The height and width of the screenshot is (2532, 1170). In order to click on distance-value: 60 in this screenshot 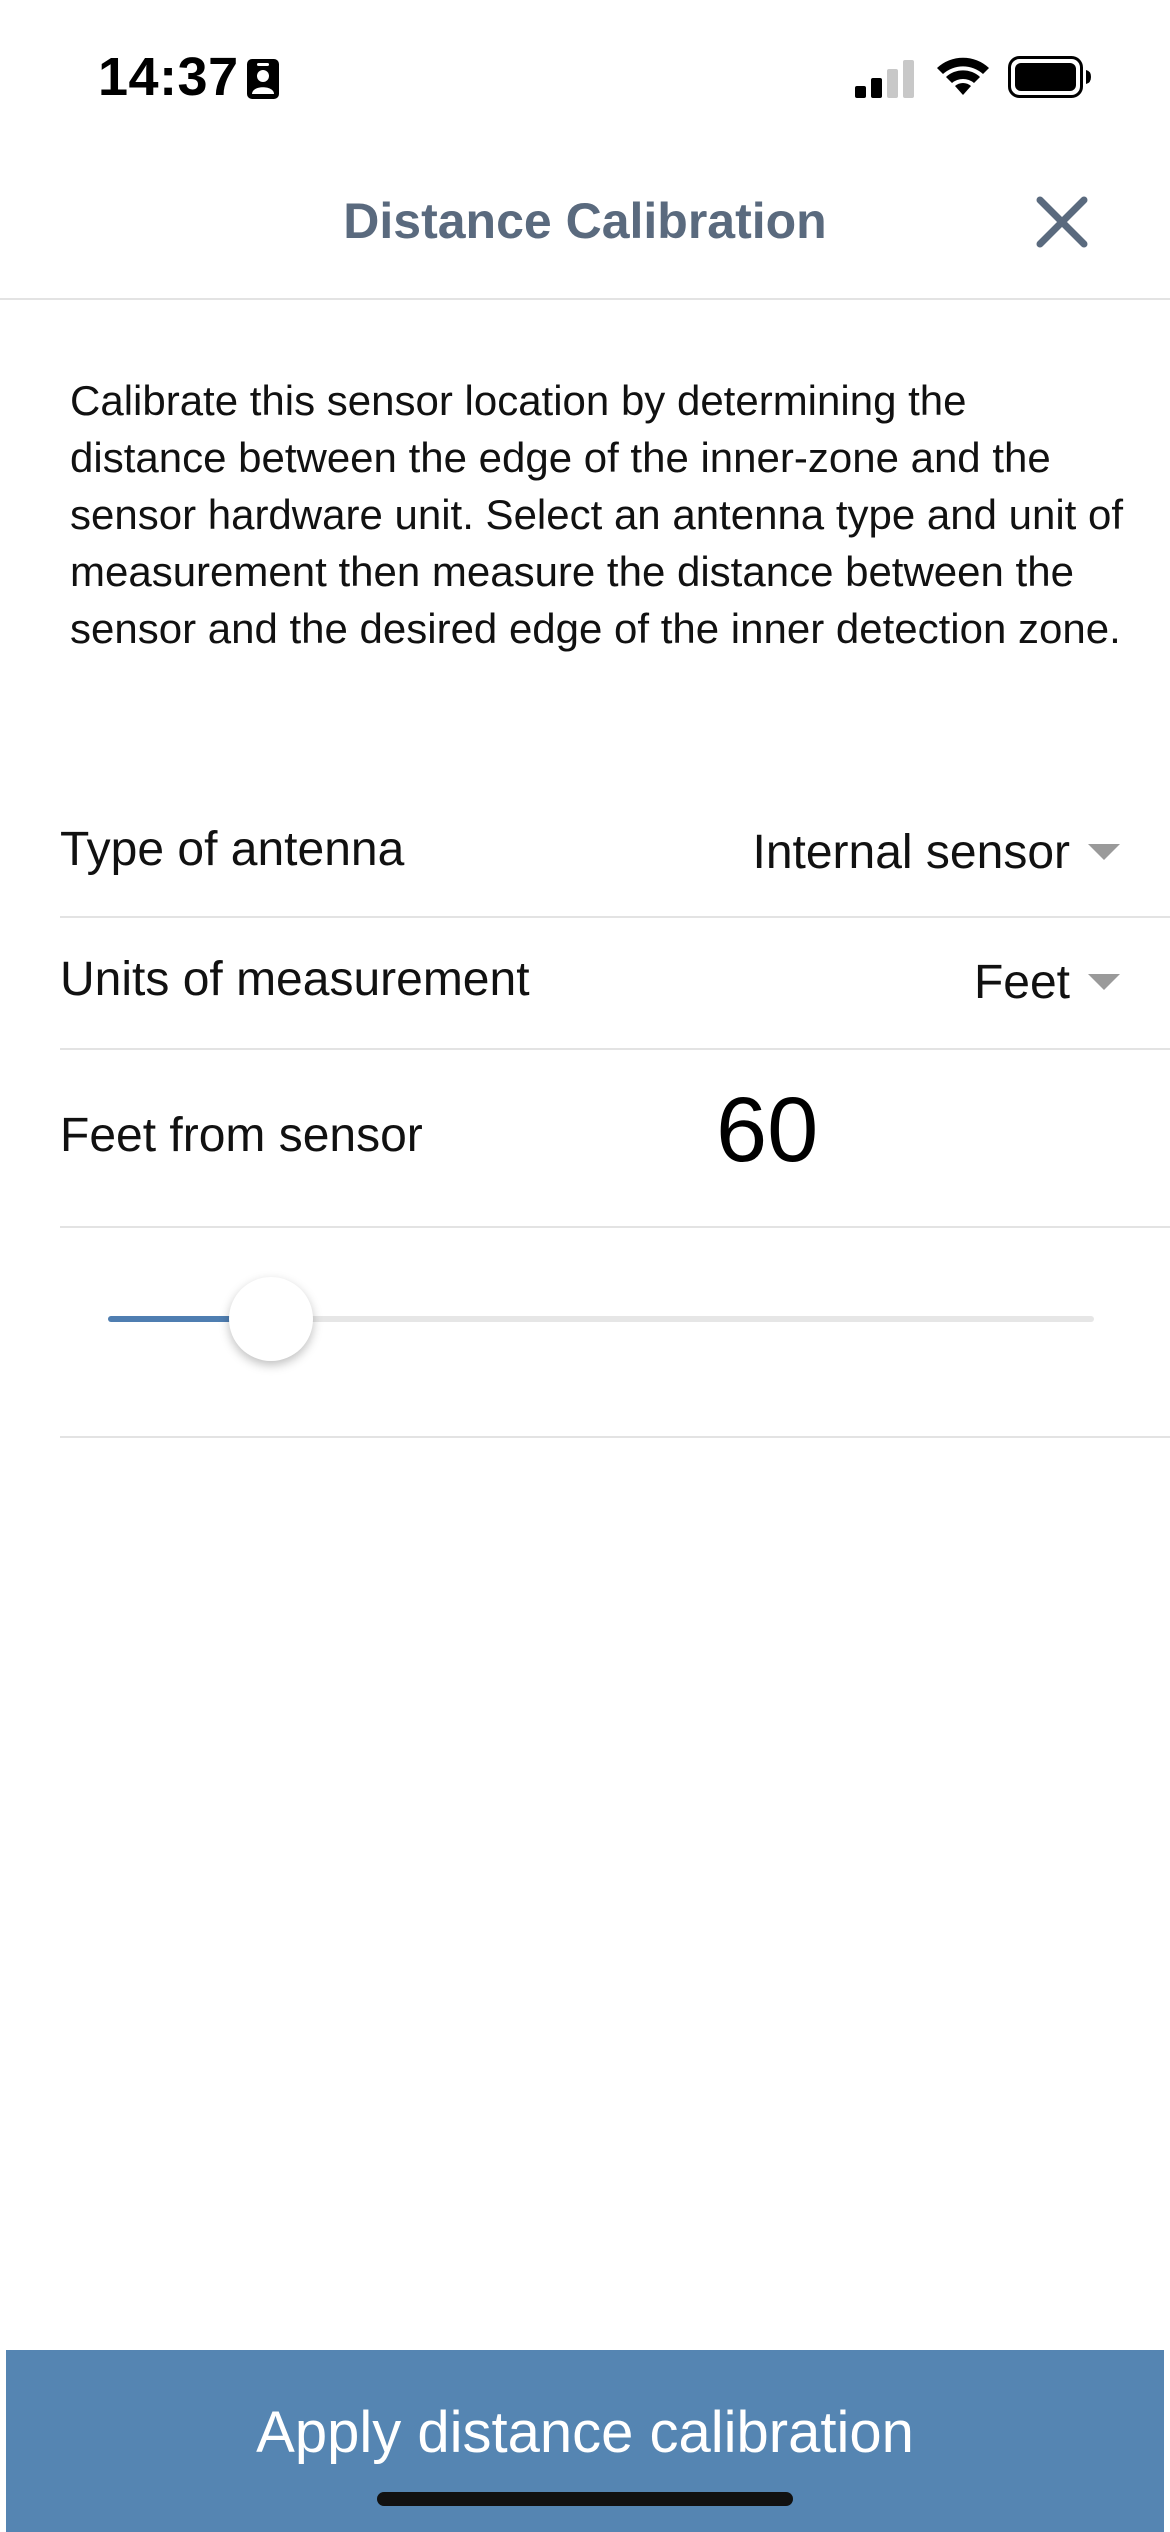, I will do `click(767, 1130)`.